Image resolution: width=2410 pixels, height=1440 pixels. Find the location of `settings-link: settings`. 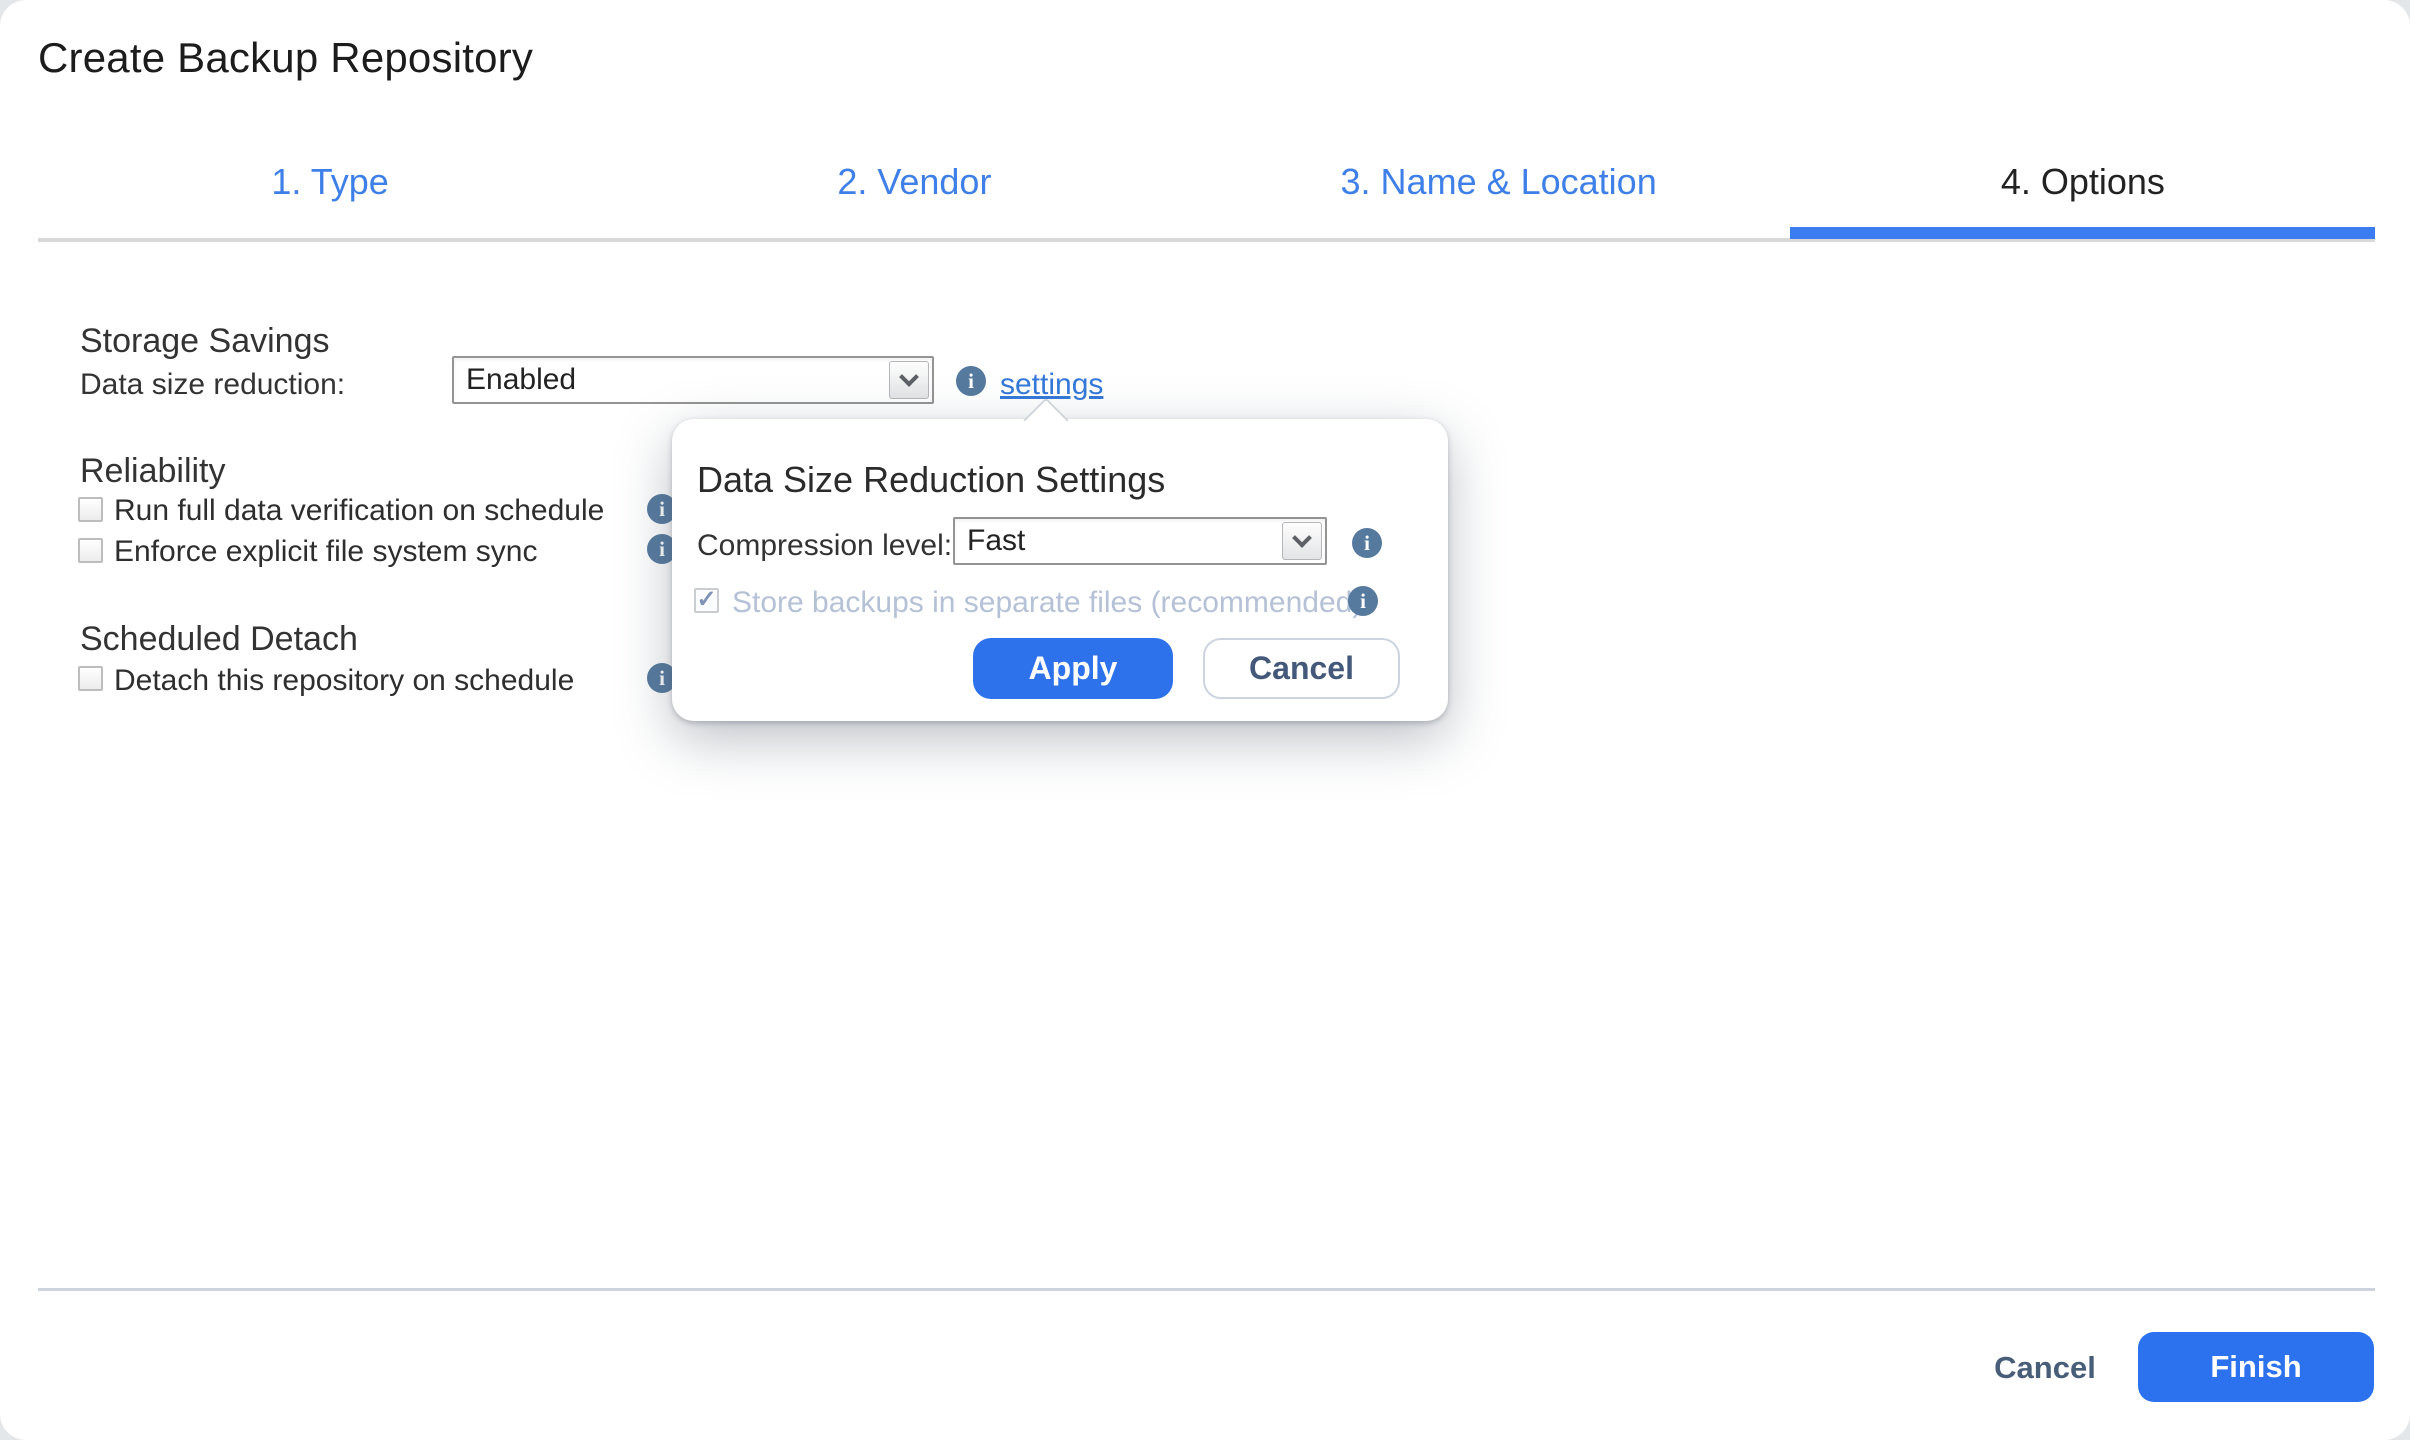

settings-link: settings is located at coordinates (1051, 385).